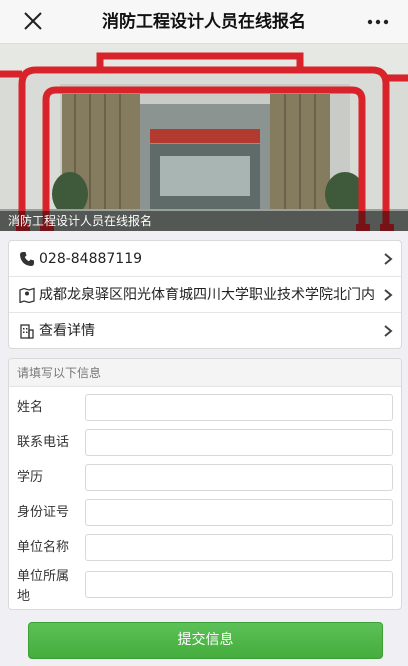 Image resolution: width=408 pixels, height=666 pixels. I want to click on phone-row: 028-84887119, so click(205, 259).